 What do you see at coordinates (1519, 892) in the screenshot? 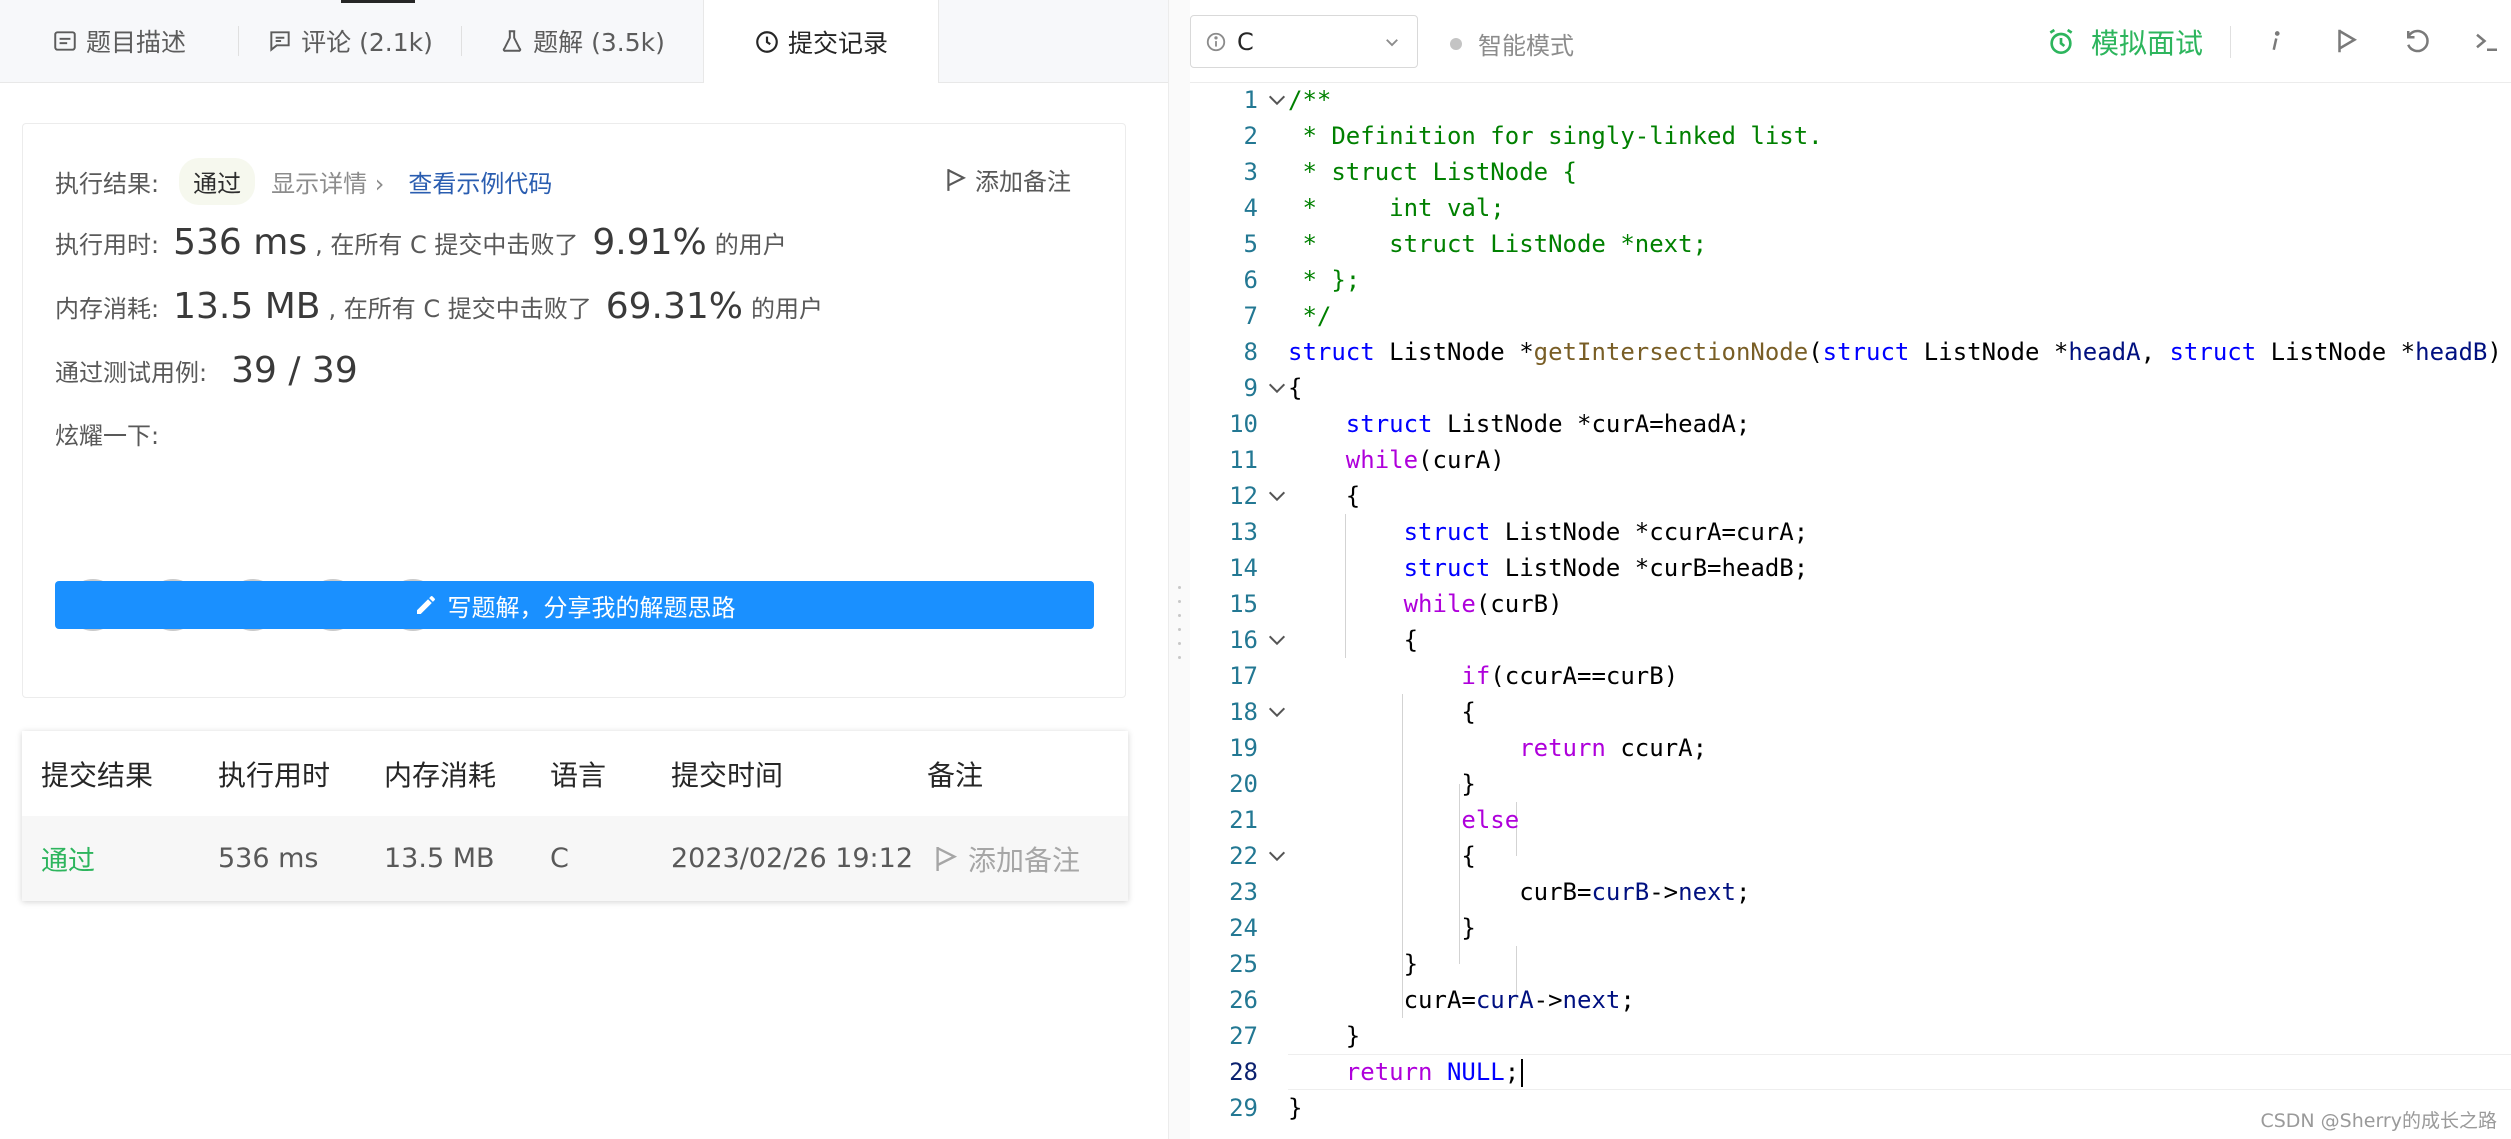
I see `code-line: curB=curB->next;` at bounding box center [1519, 892].